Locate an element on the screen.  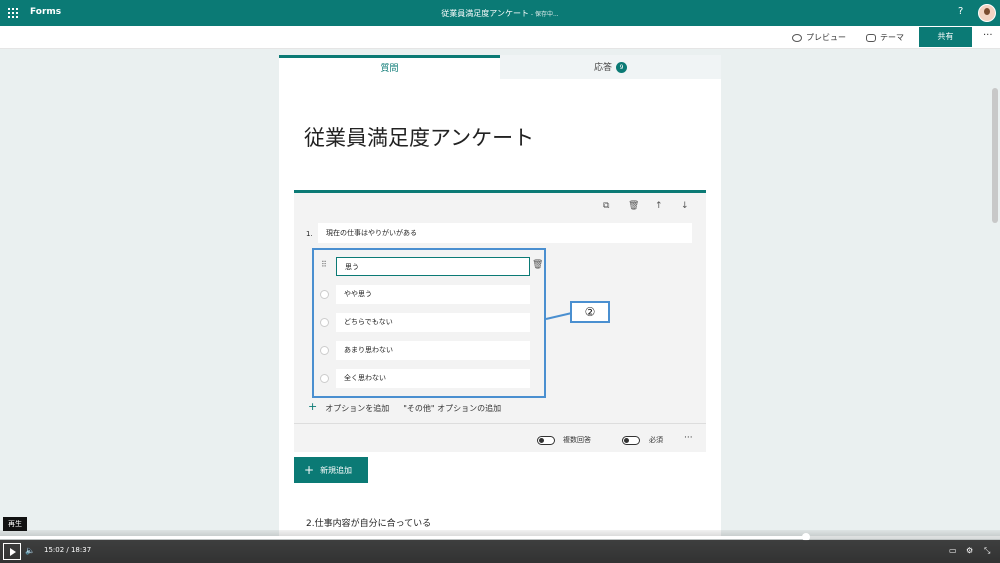
captions-icon: ▭ is located at coordinates (953, 550).